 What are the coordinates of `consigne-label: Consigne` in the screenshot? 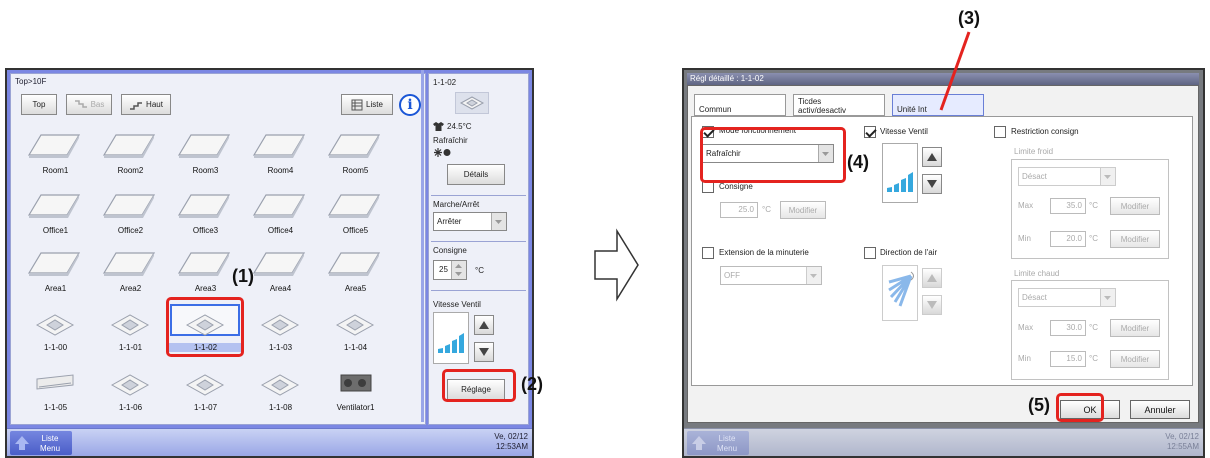 It's located at (736, 186).